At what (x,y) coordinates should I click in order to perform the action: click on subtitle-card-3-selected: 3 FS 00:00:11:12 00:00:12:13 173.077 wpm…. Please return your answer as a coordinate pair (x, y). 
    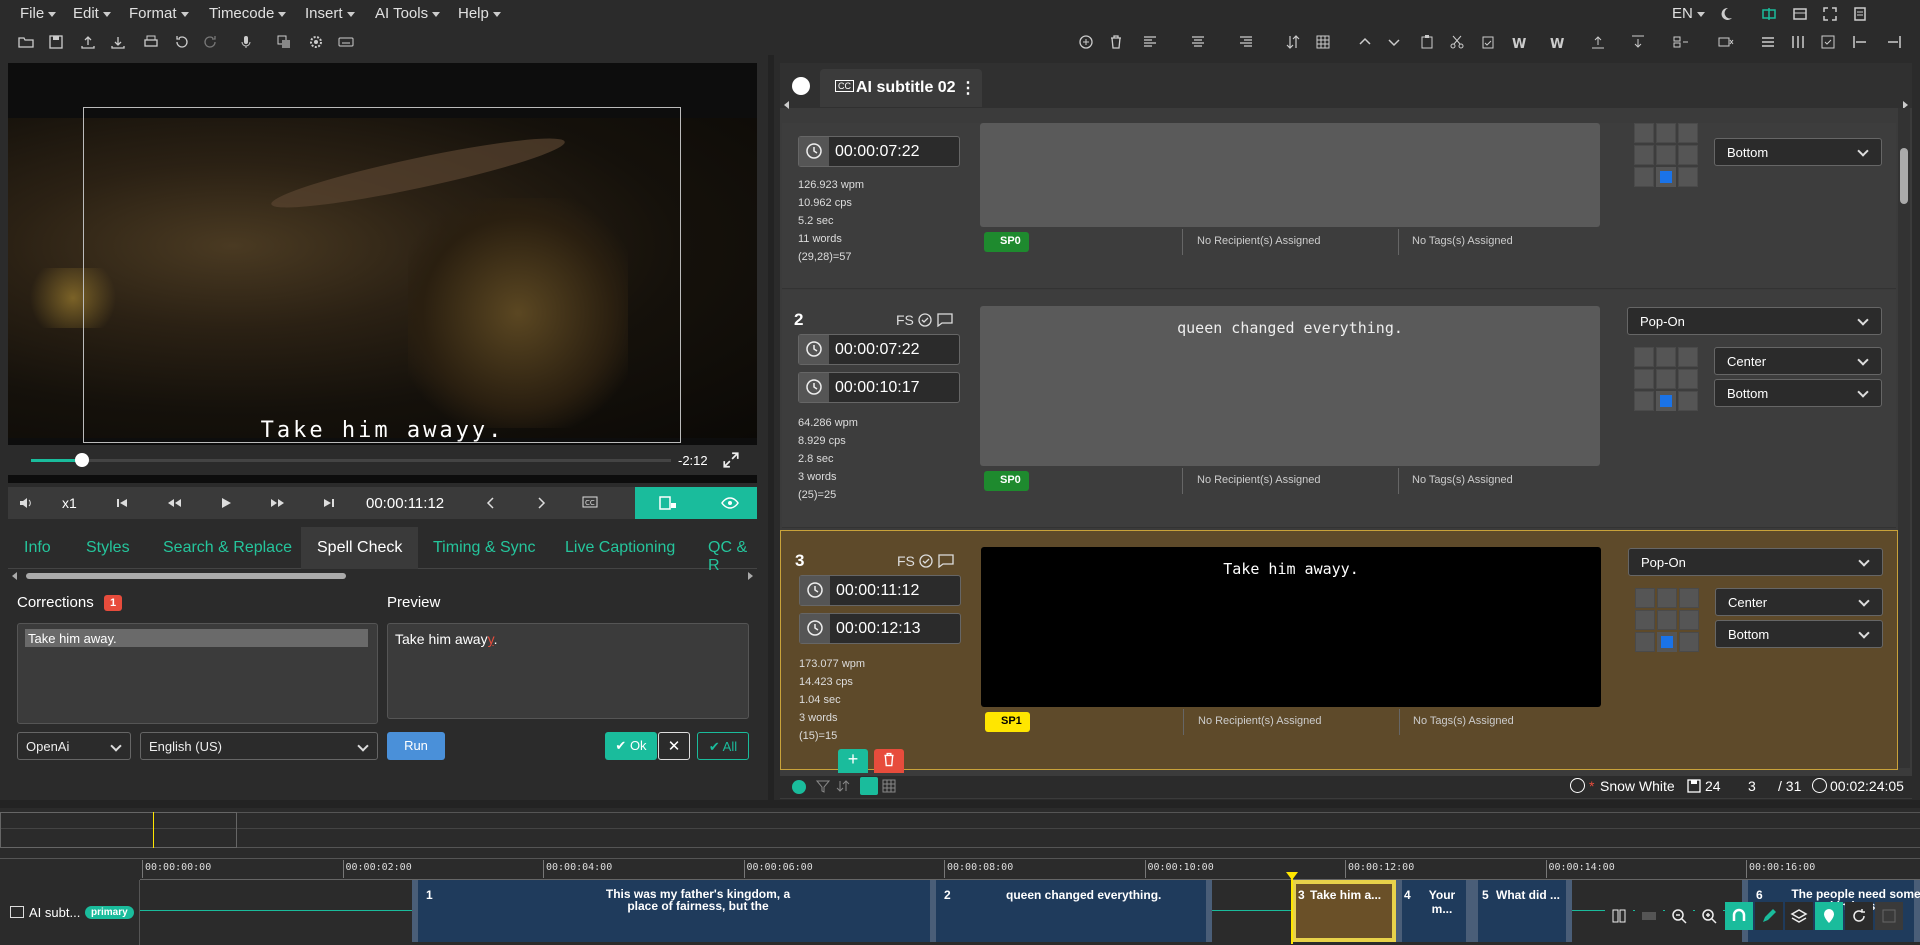
    Looking at the image, I should click on (1339, 651).